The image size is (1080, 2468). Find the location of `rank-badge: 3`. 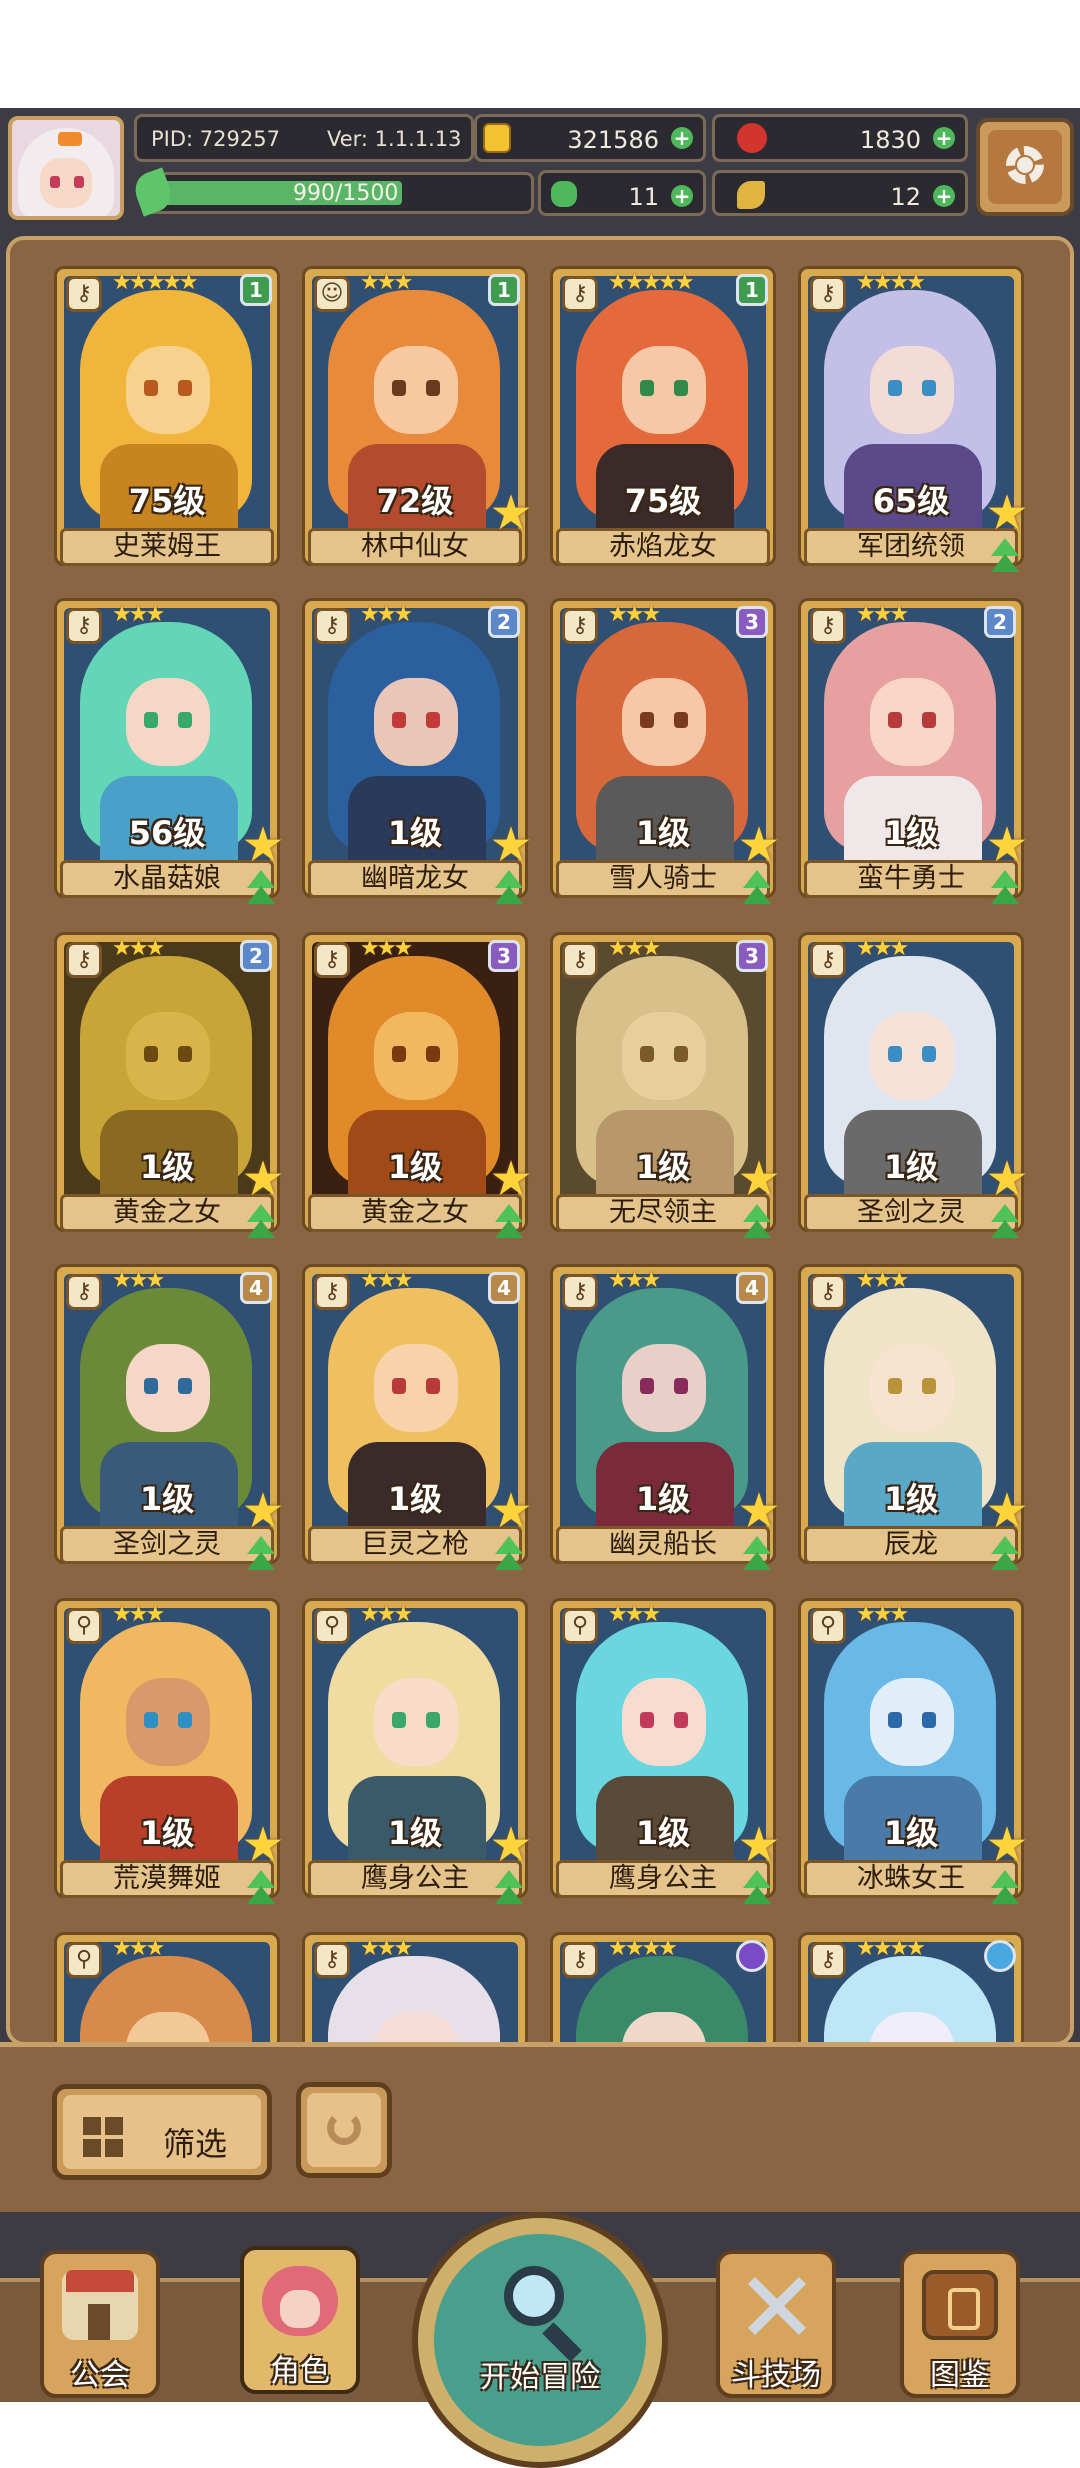

rank-badge: 3 is located at coordinates (752, 956).